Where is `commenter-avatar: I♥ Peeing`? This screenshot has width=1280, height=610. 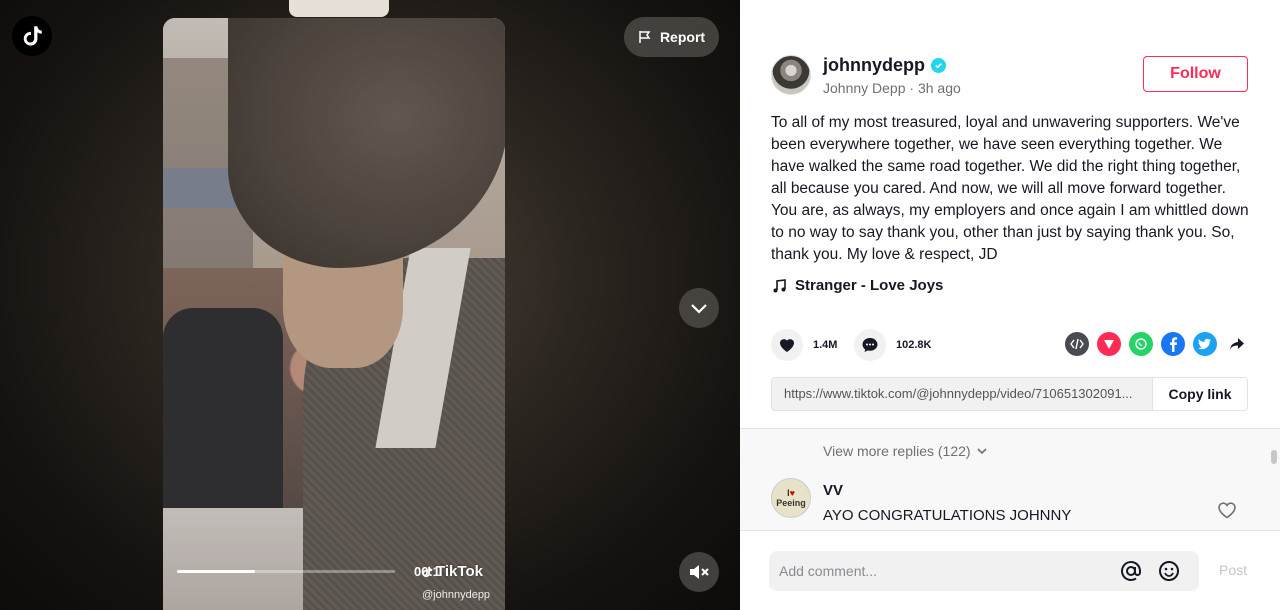
commenter-avatar: I♥ Peeing is located at coordinates (791, 498).